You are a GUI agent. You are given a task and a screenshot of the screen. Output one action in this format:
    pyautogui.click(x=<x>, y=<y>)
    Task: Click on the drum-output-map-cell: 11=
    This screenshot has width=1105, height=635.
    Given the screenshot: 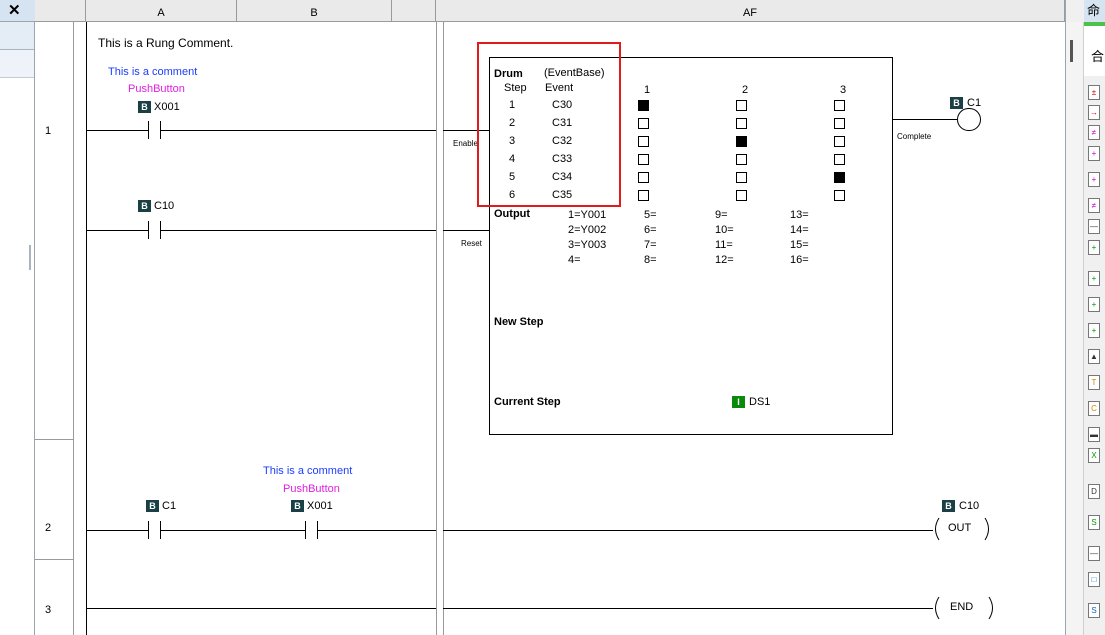 What is the action you would take?
    pyautogui.click(x=724, y=245)
    